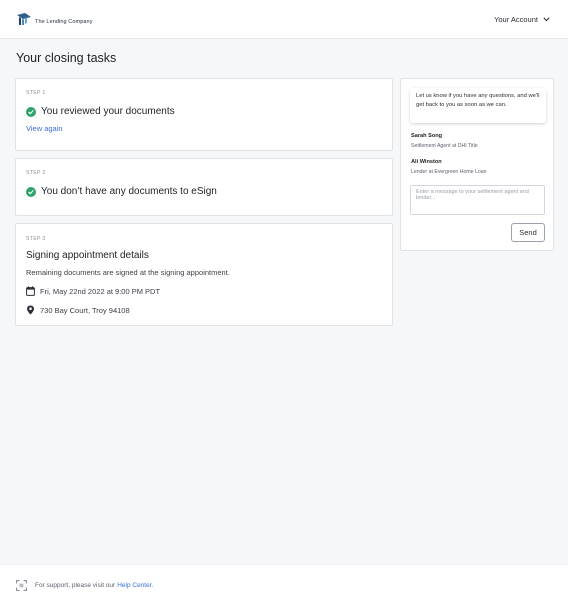 The height and width of the screenshot is (605, 568). I want to click on appointment-datetime-row: Fri, May 22nd 2022 at 9:00 PM PDT, so click(93, 291).